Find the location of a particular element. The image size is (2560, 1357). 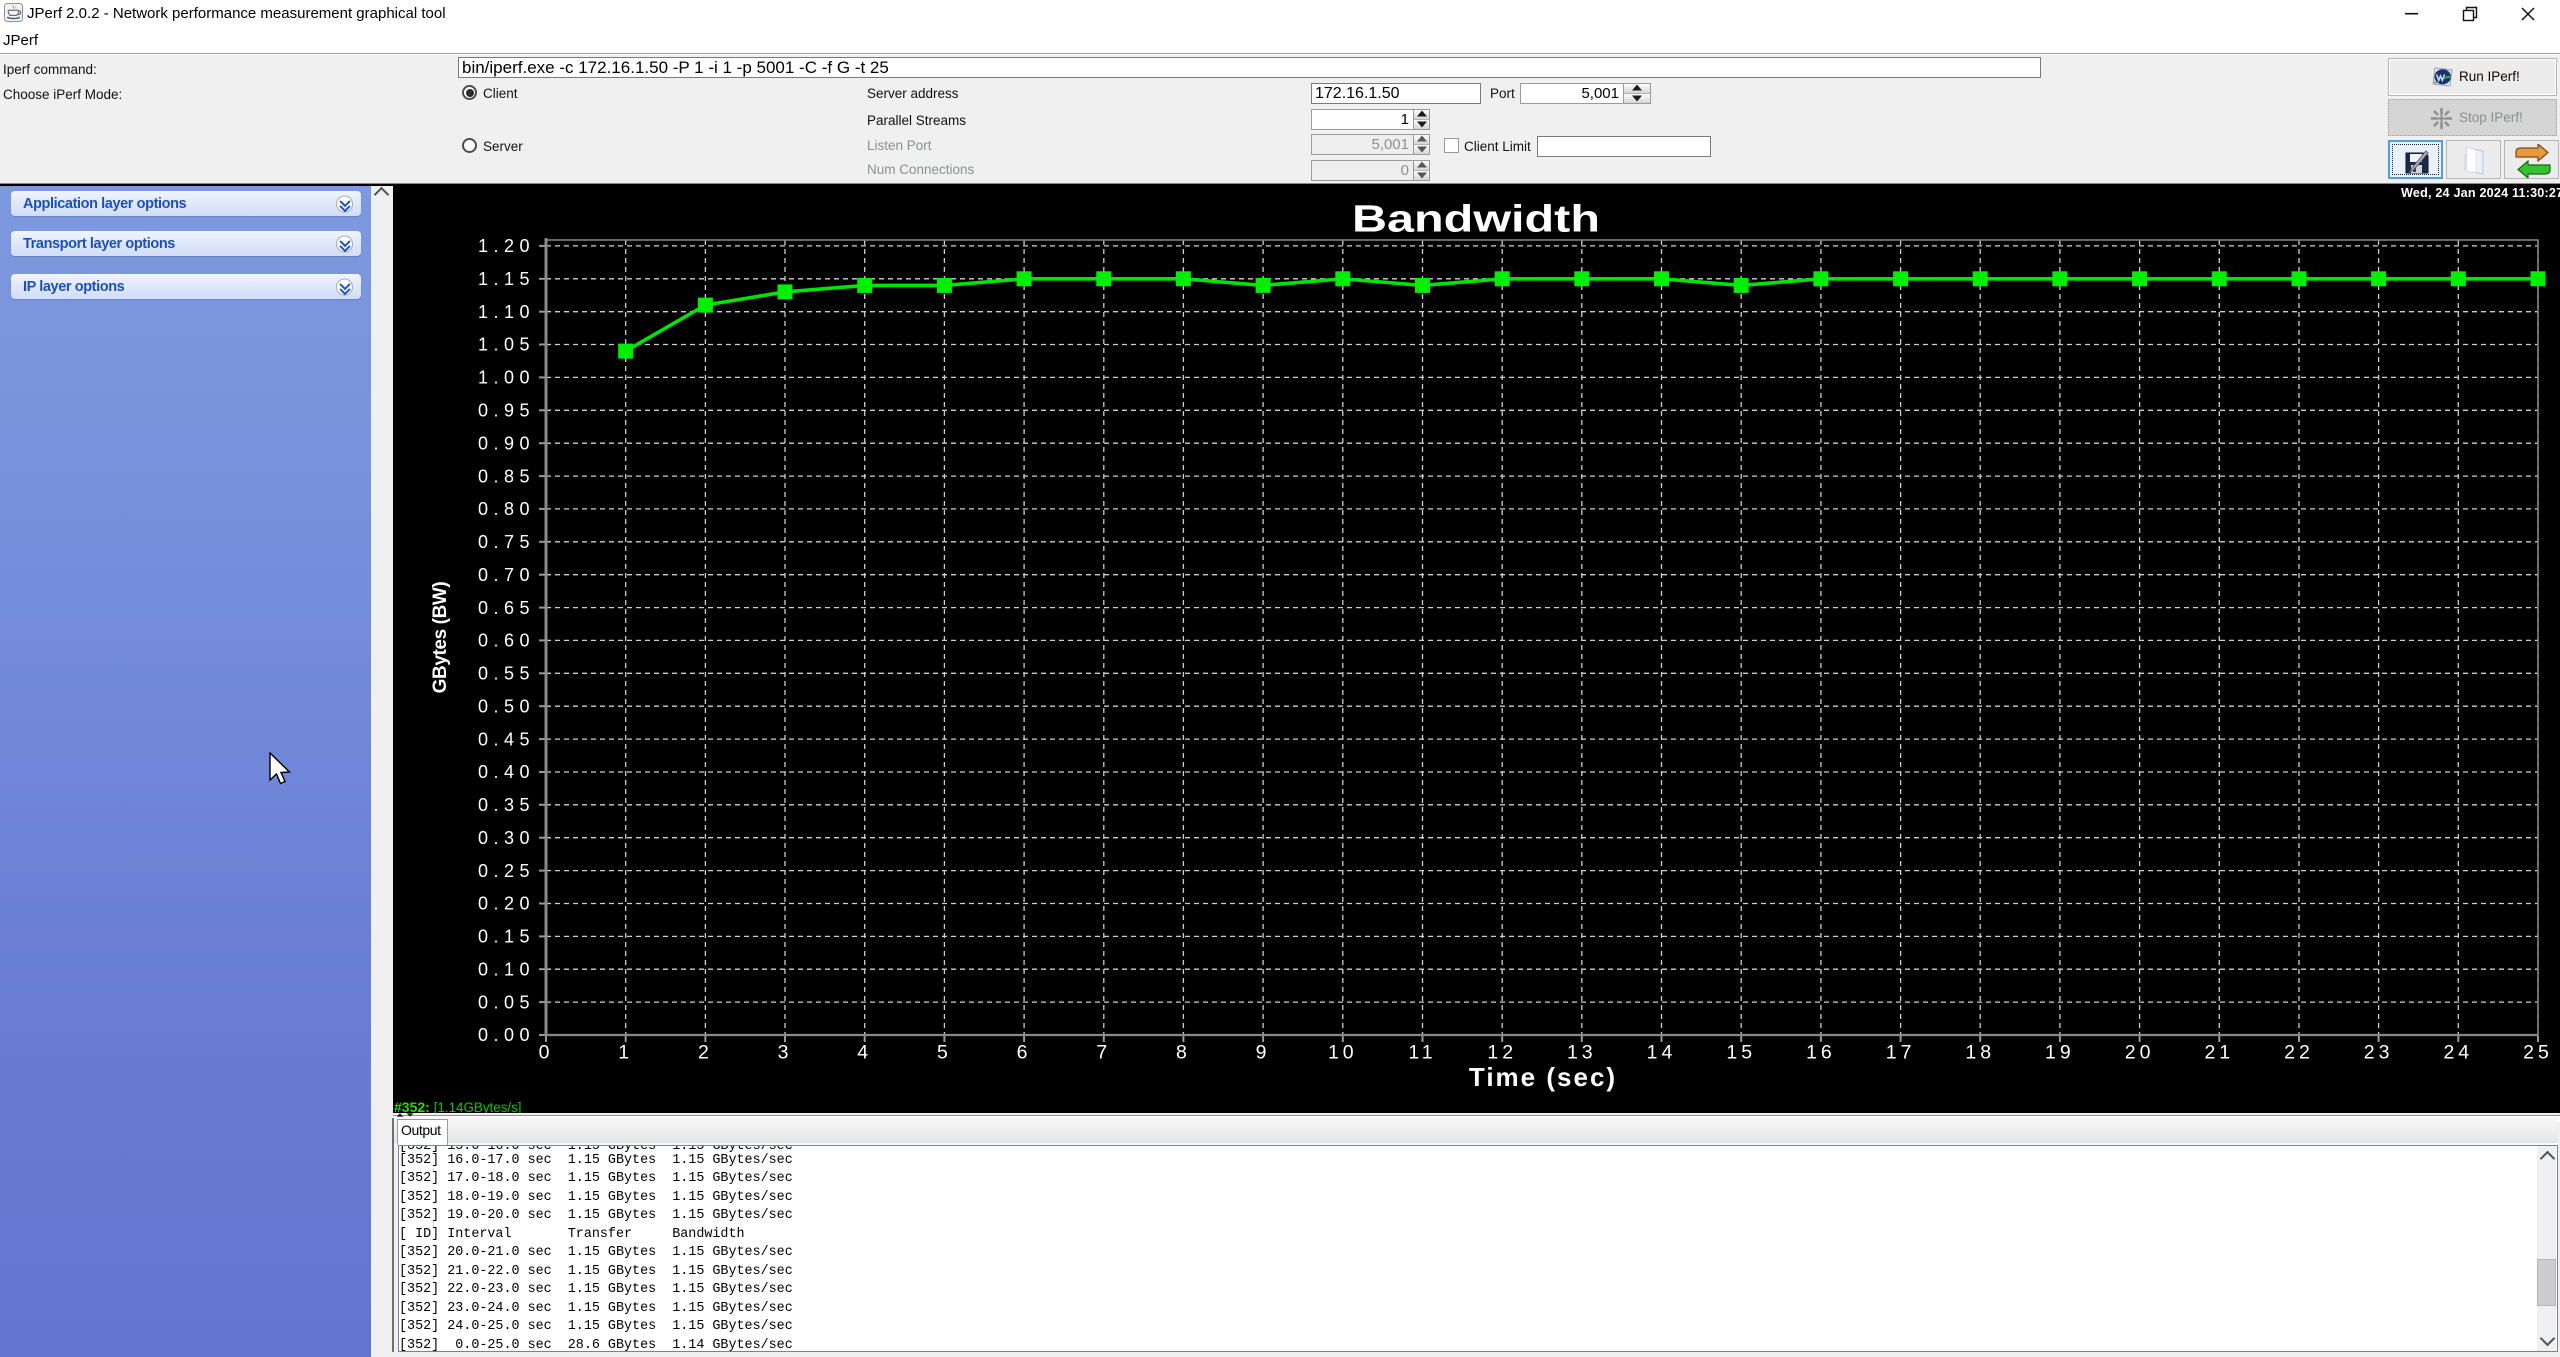

svg-text: 1.20 is located at coordinates (506, 246).